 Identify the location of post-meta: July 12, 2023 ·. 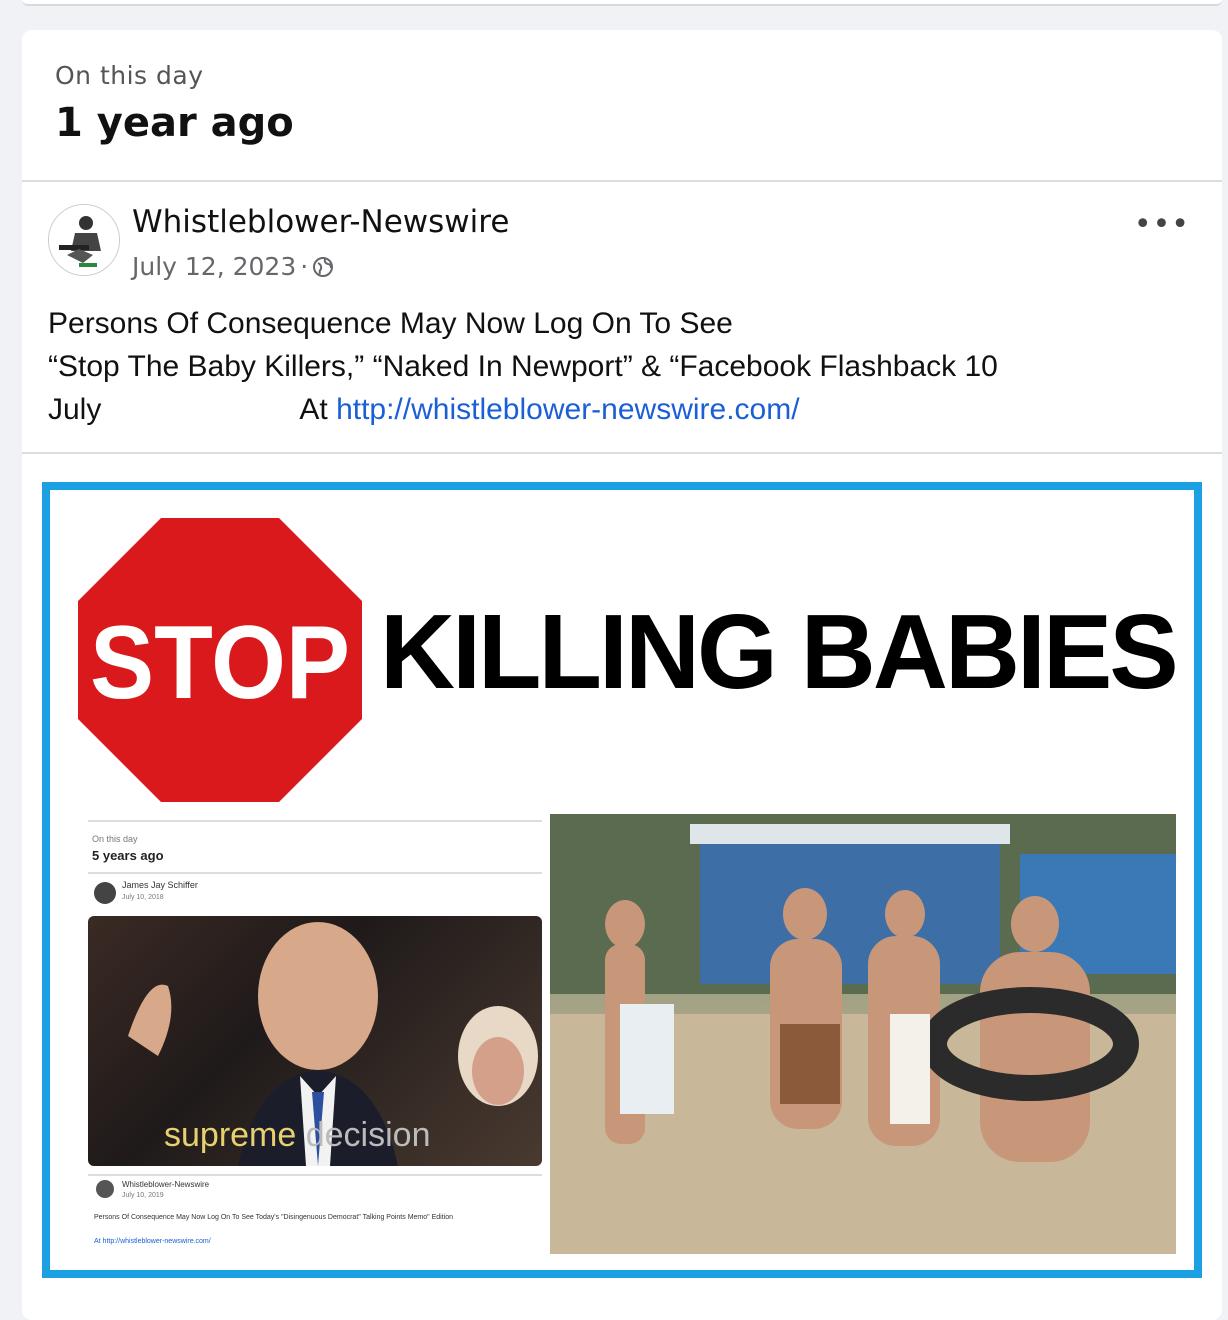
(233, 266).